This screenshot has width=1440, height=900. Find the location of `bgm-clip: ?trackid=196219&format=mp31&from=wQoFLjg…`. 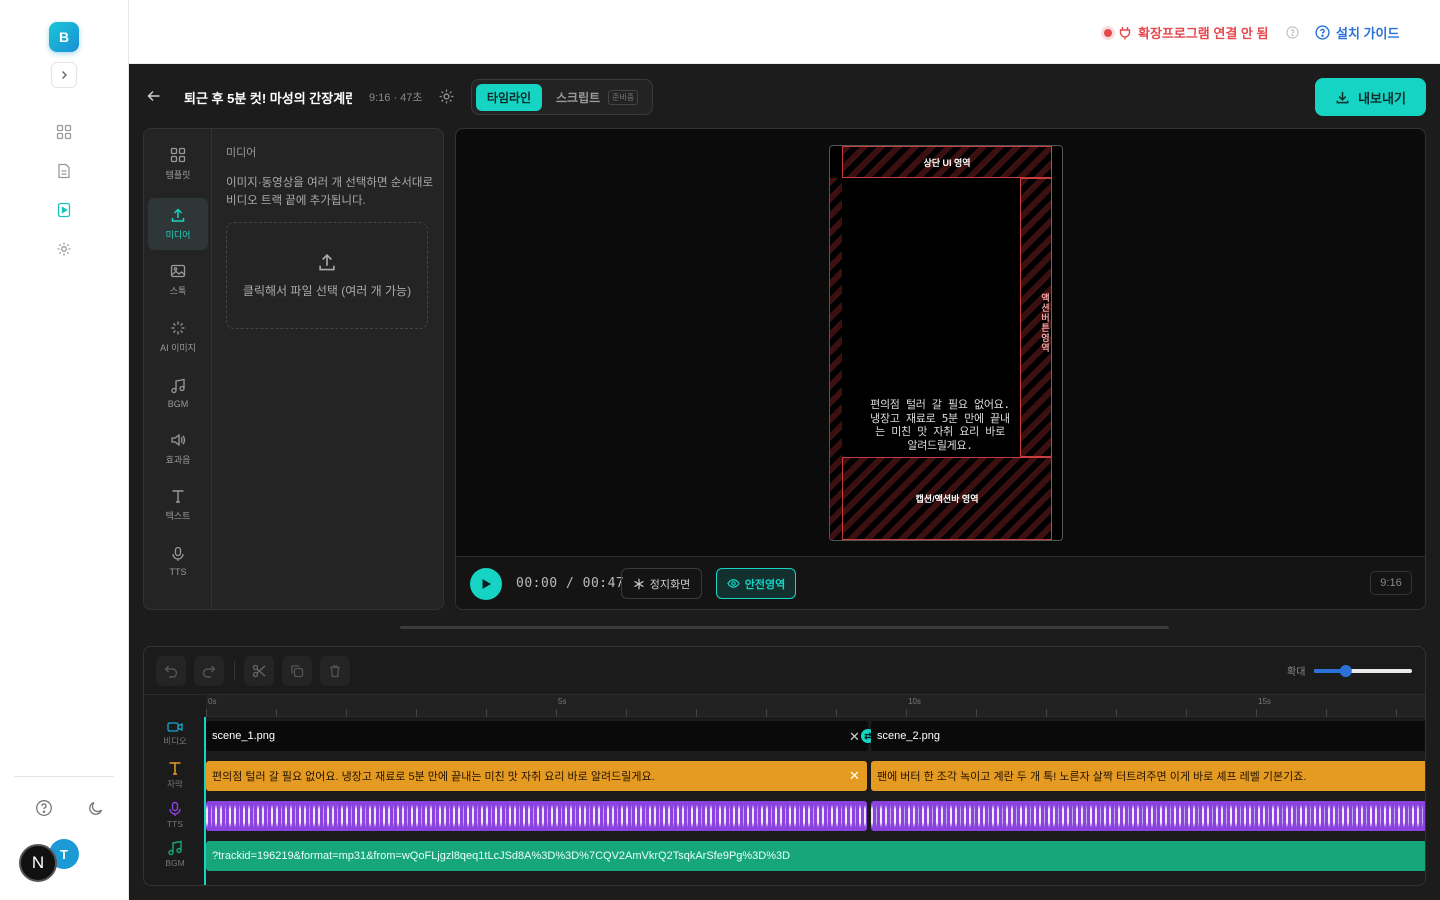

bgm-clip: ?trackid=196219&format=mp31&from=wQoFLjg… is located at coordinates (815, 856).